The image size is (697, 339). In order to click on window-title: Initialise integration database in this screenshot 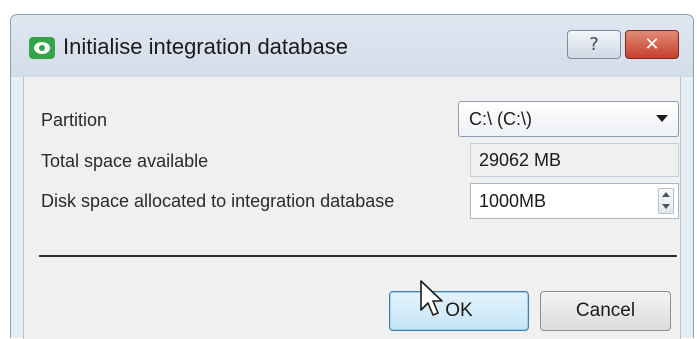, I will do `click(205, 46)`.